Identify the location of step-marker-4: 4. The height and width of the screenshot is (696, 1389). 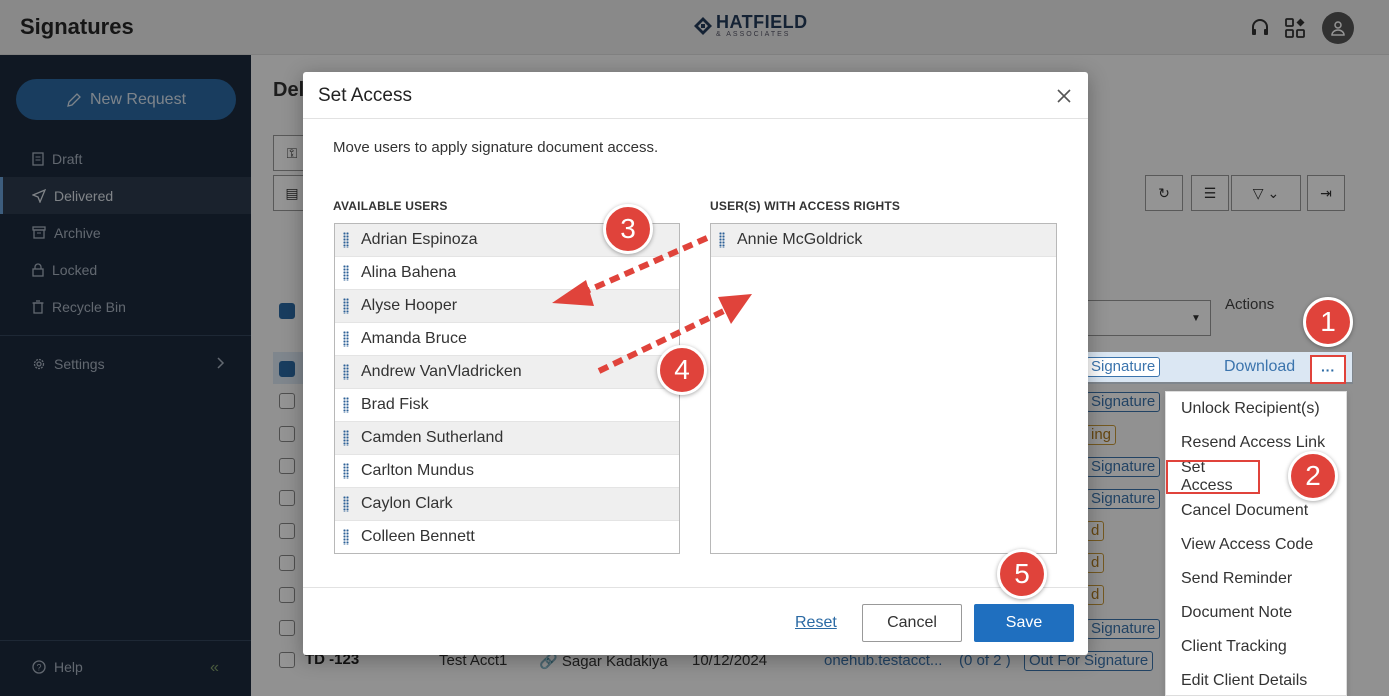
(682, 370).